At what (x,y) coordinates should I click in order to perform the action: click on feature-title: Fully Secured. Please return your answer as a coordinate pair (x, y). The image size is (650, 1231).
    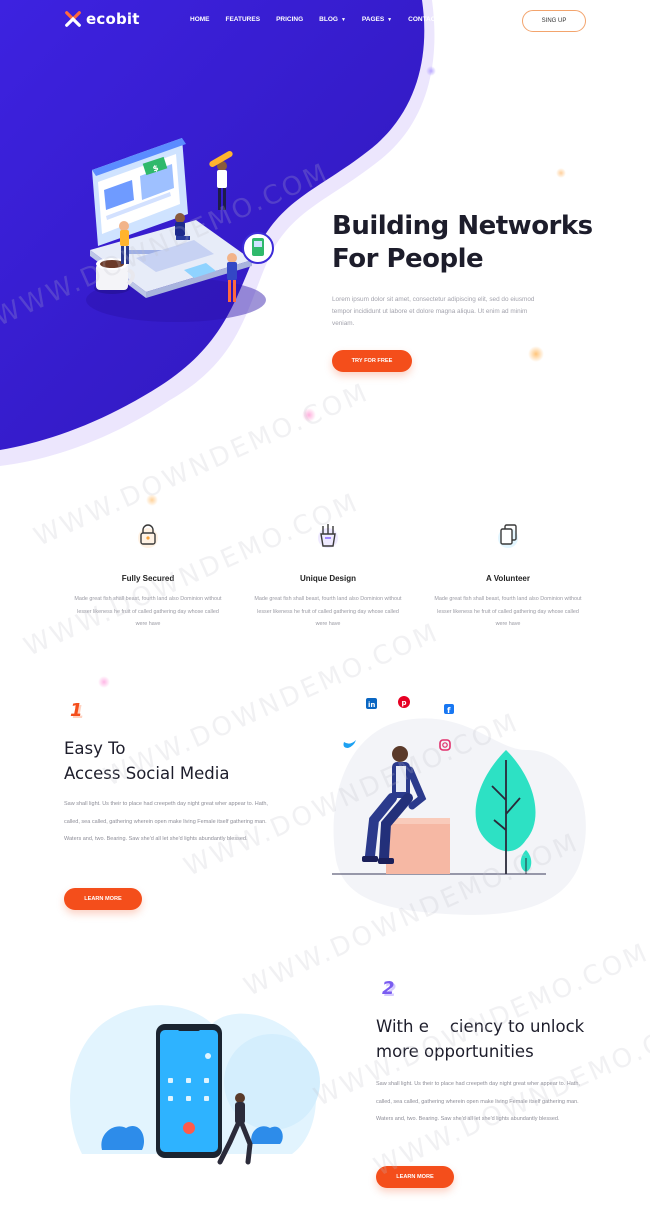
    Looking at the image, I should click on (148, 578).